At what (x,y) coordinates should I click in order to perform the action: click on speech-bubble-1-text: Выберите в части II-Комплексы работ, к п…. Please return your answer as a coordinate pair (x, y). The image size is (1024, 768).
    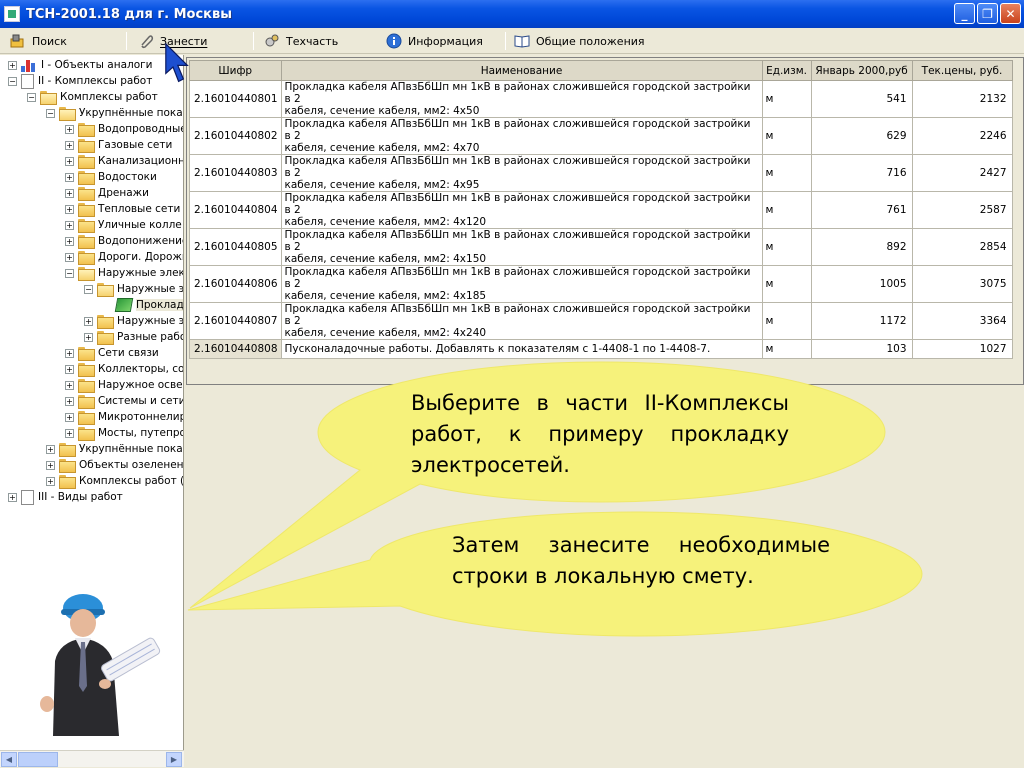
    Looking at the image, I should click on (600, 434).